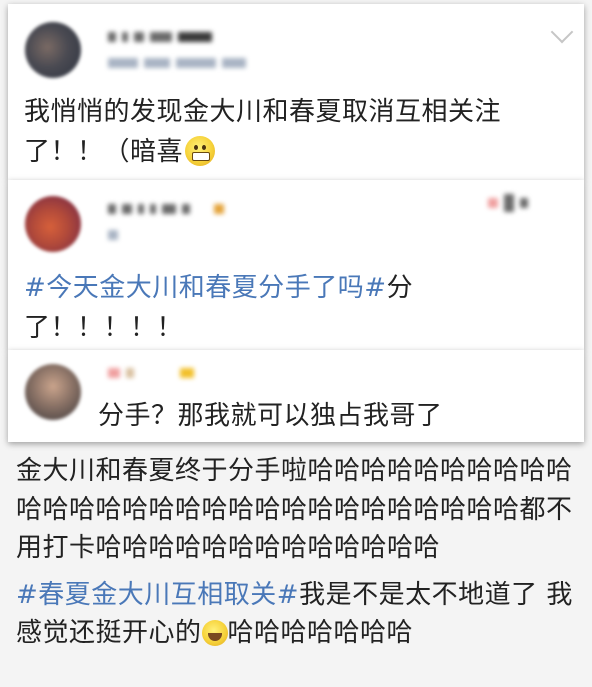 The width and height of the screenshot is (592, 687). What do you see at coordinates (157, 595) in the screenshot?
I see `hashtag-link: #春夏金大川互相取关#` at bounding box center [157, 595].